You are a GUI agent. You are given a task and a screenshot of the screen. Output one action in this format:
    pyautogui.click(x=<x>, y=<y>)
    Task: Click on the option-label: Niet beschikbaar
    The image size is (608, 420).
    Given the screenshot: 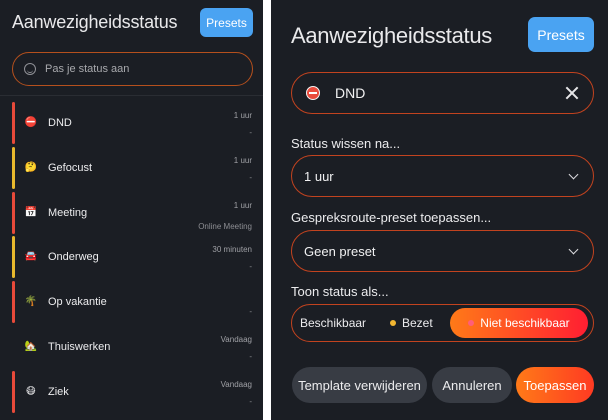 What is the action you would take?
    pyautogui.click(x=525, y=323)
    